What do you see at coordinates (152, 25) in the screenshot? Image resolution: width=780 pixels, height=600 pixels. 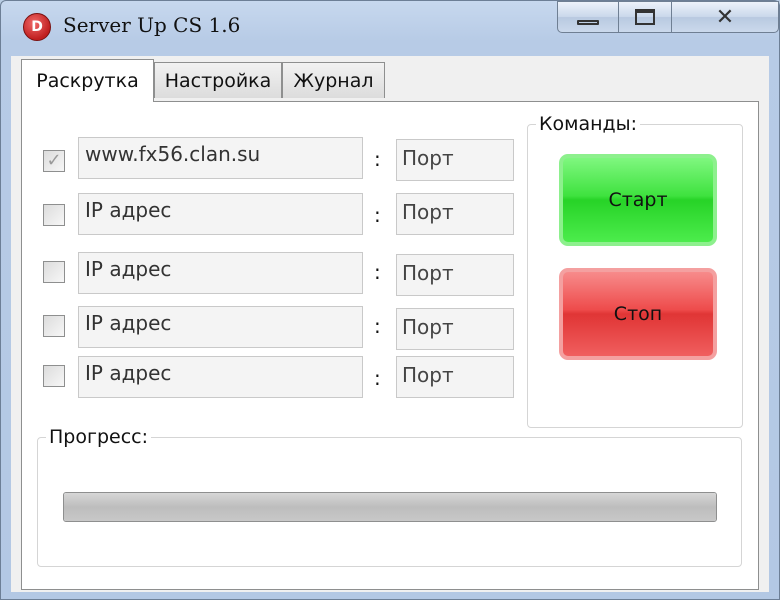 I see `window-title: Server Up CS 1.6` at bounding box center [152, 25].